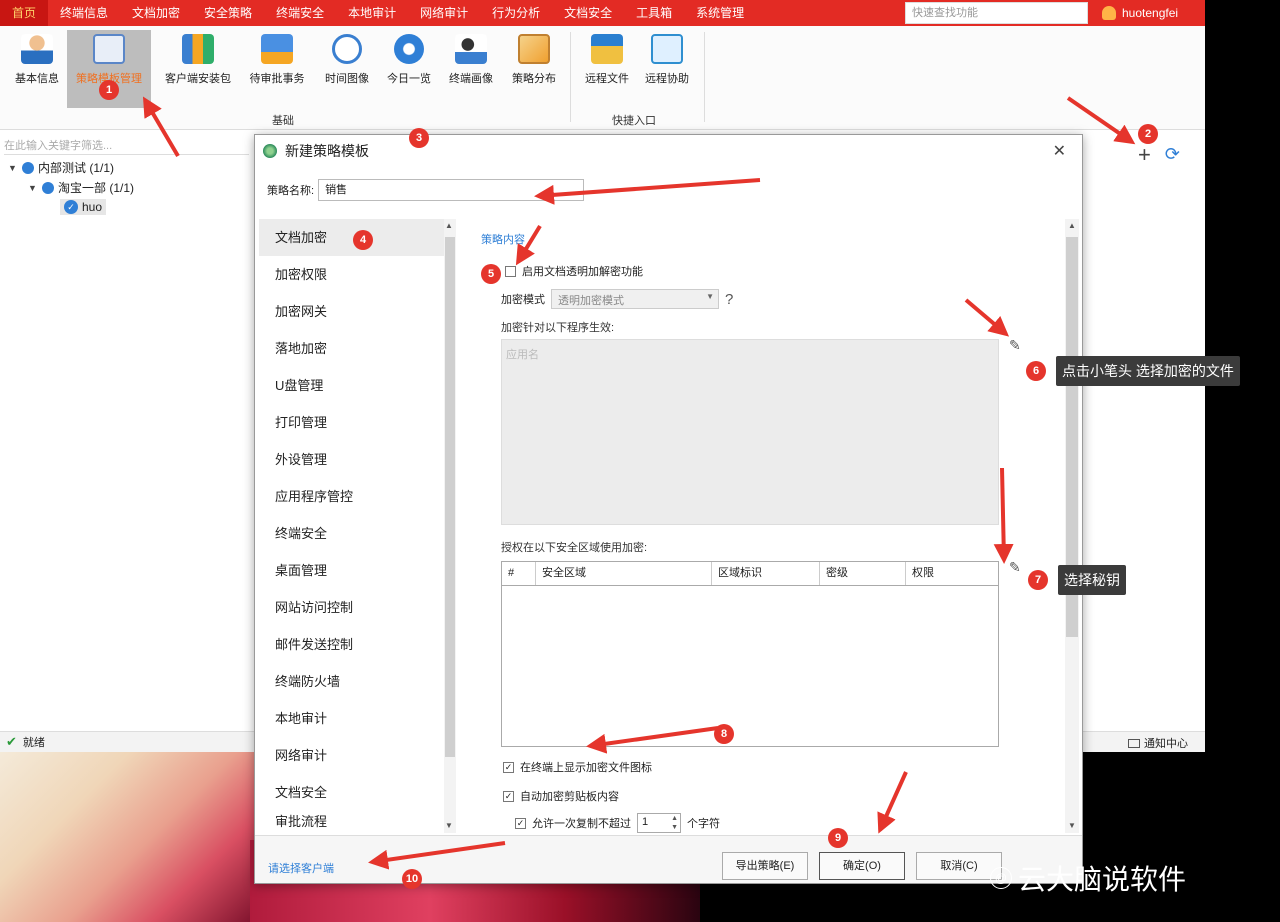 The width and height of the screenshot is (1280, 922). I want to click on policy-name-label: 策略名称:, so click(291, 191).